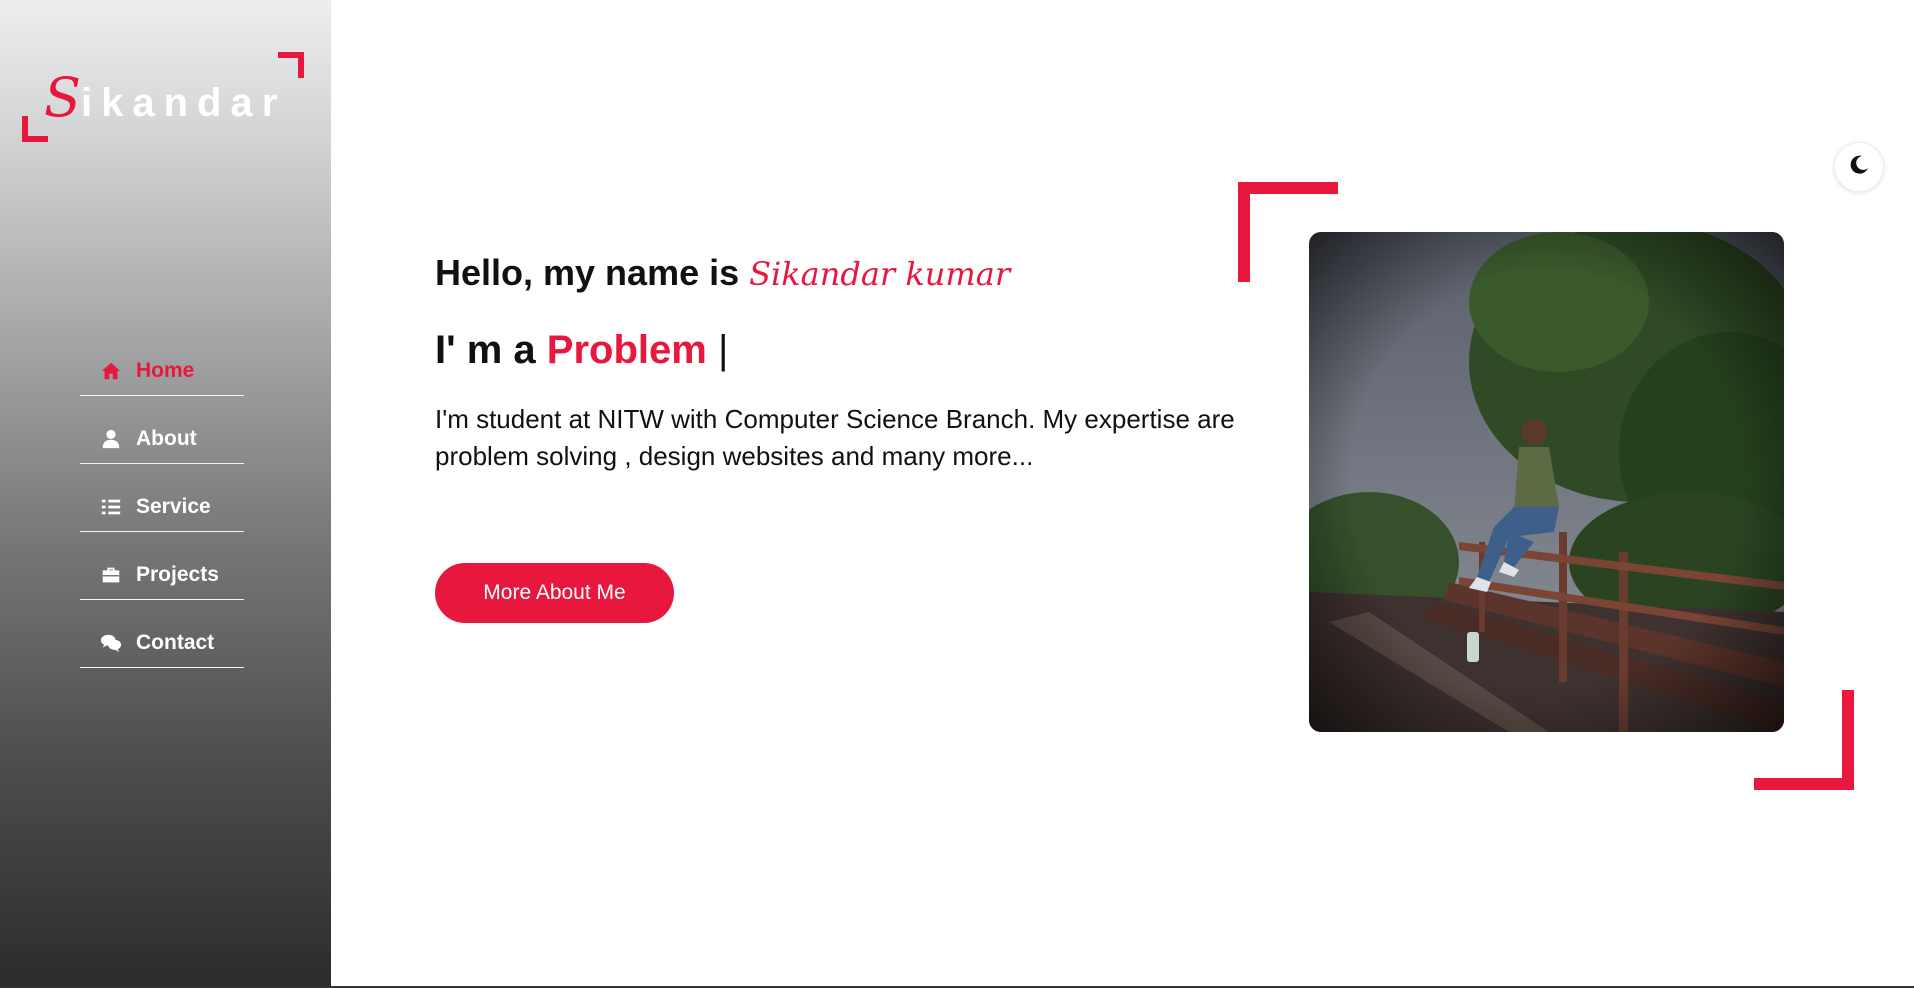 This screenshot has height=988, width=1914. Describe the element at coordinates (165, 370) in the screenshot. I see `nav-item-label: Home` at that location.